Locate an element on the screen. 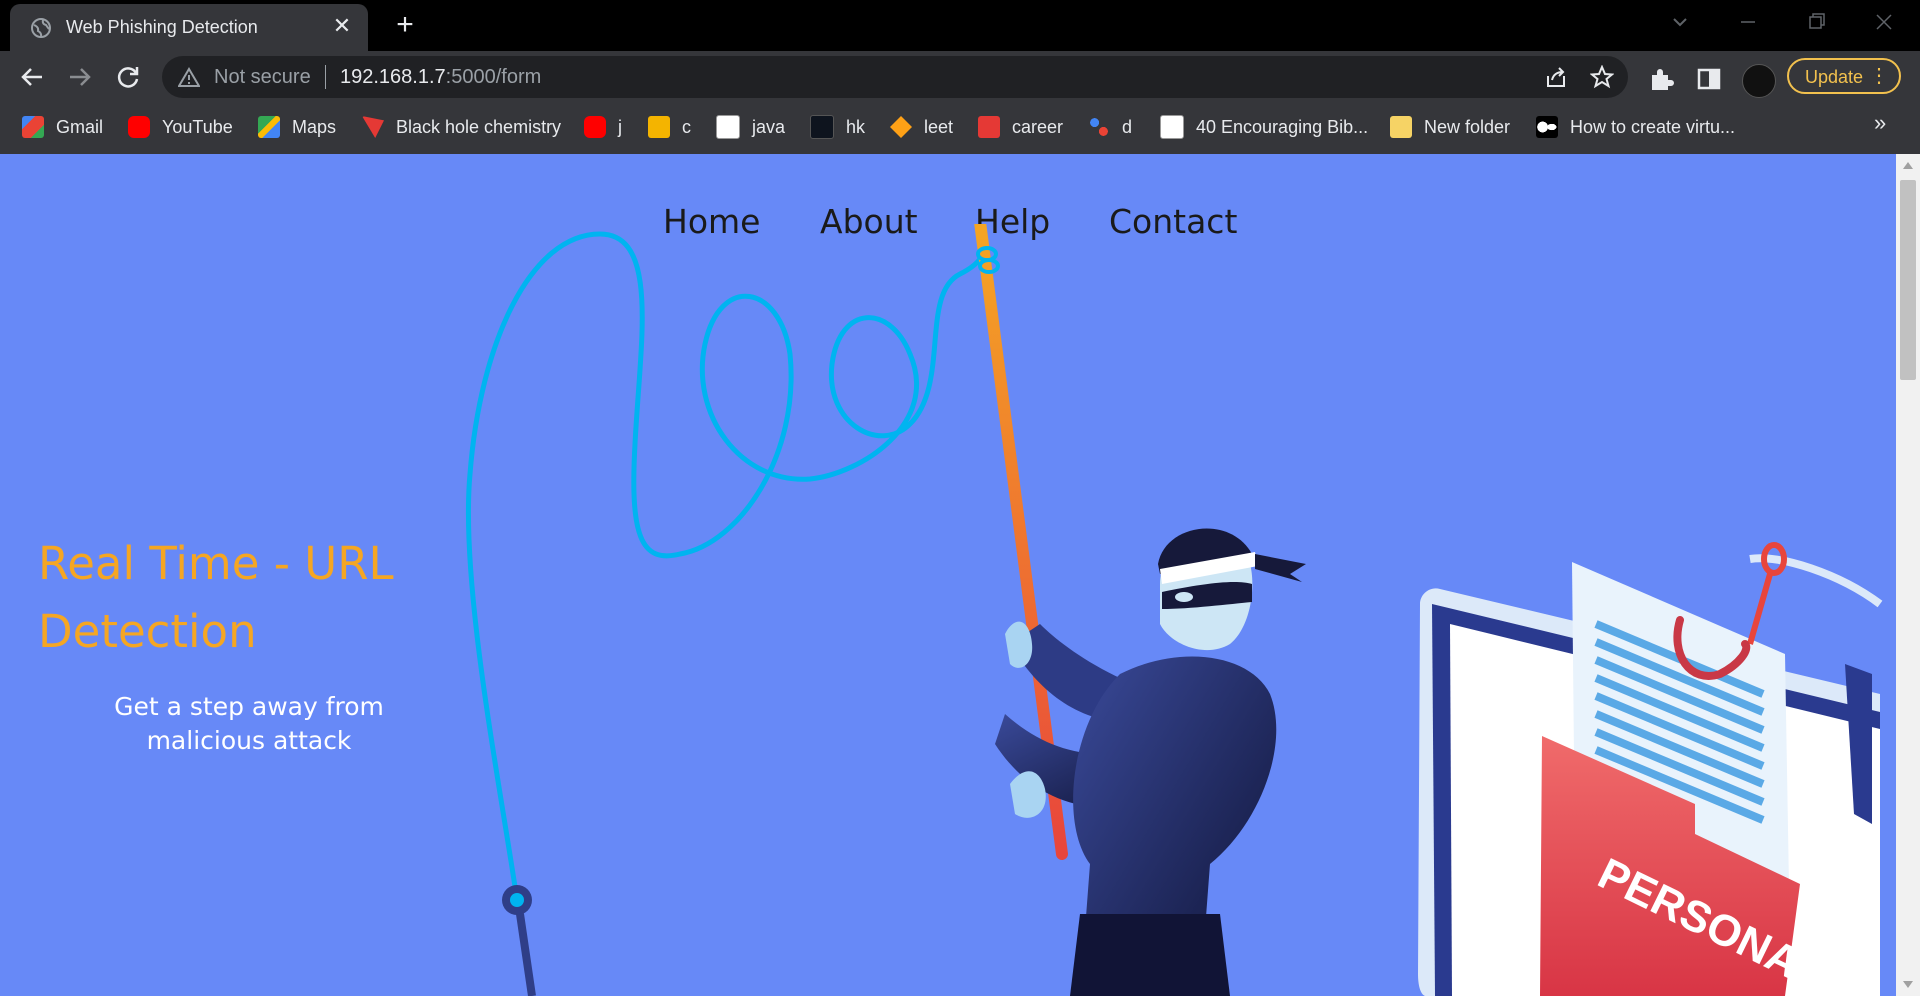 This screenshot has height=996, width=1920. hackerrank-icon is located at coordinates (822, 127).